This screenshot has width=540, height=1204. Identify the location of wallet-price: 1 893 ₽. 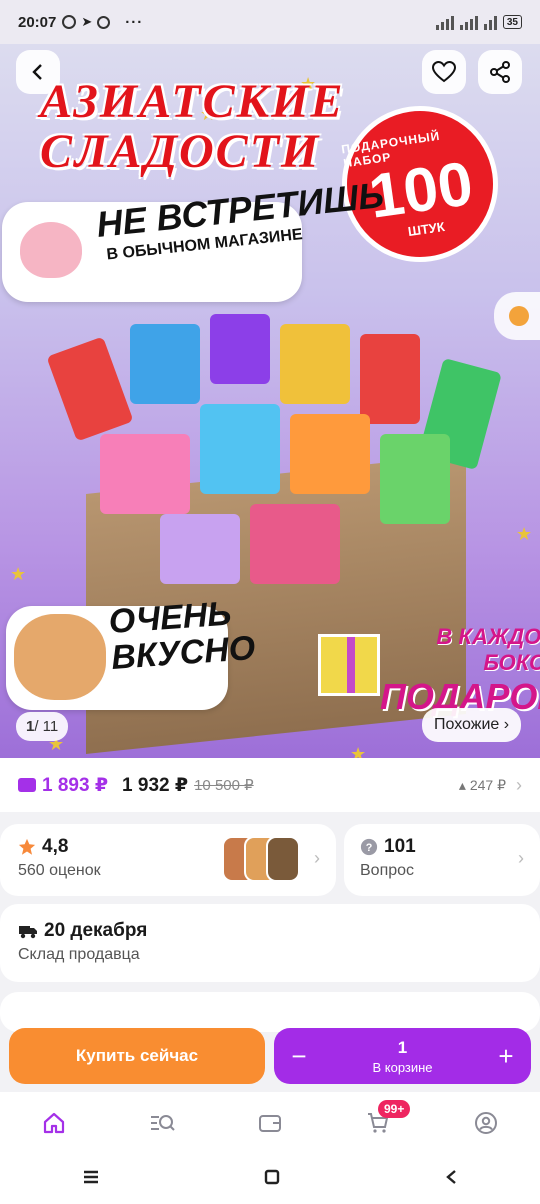
(75, 785).